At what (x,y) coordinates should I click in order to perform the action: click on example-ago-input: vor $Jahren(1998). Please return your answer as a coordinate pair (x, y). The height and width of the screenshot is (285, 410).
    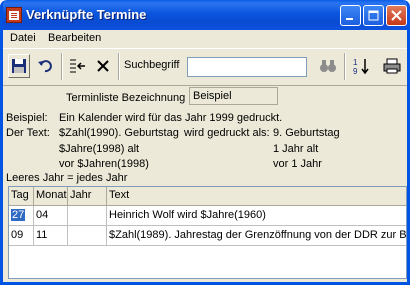
    Looking at the image, I should click on (104, 164).